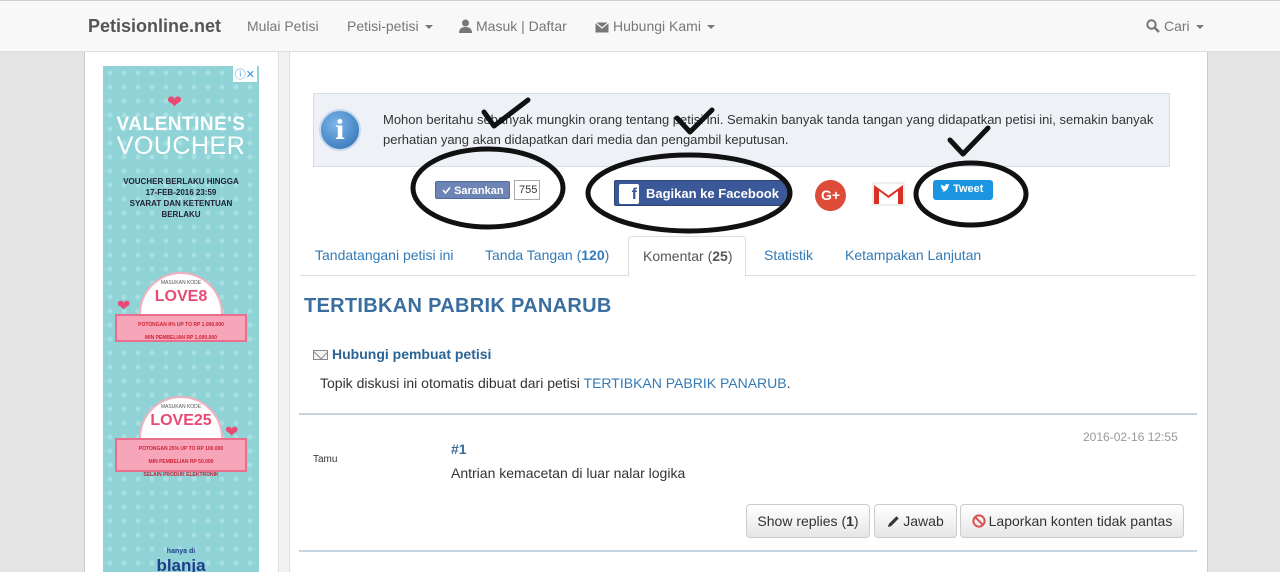  Describe the element at coordinates (181, 325) in the screenshot. I see `voucher-detail-1: POTONGAN 8% UP TO RP 1.000.000` at that location.